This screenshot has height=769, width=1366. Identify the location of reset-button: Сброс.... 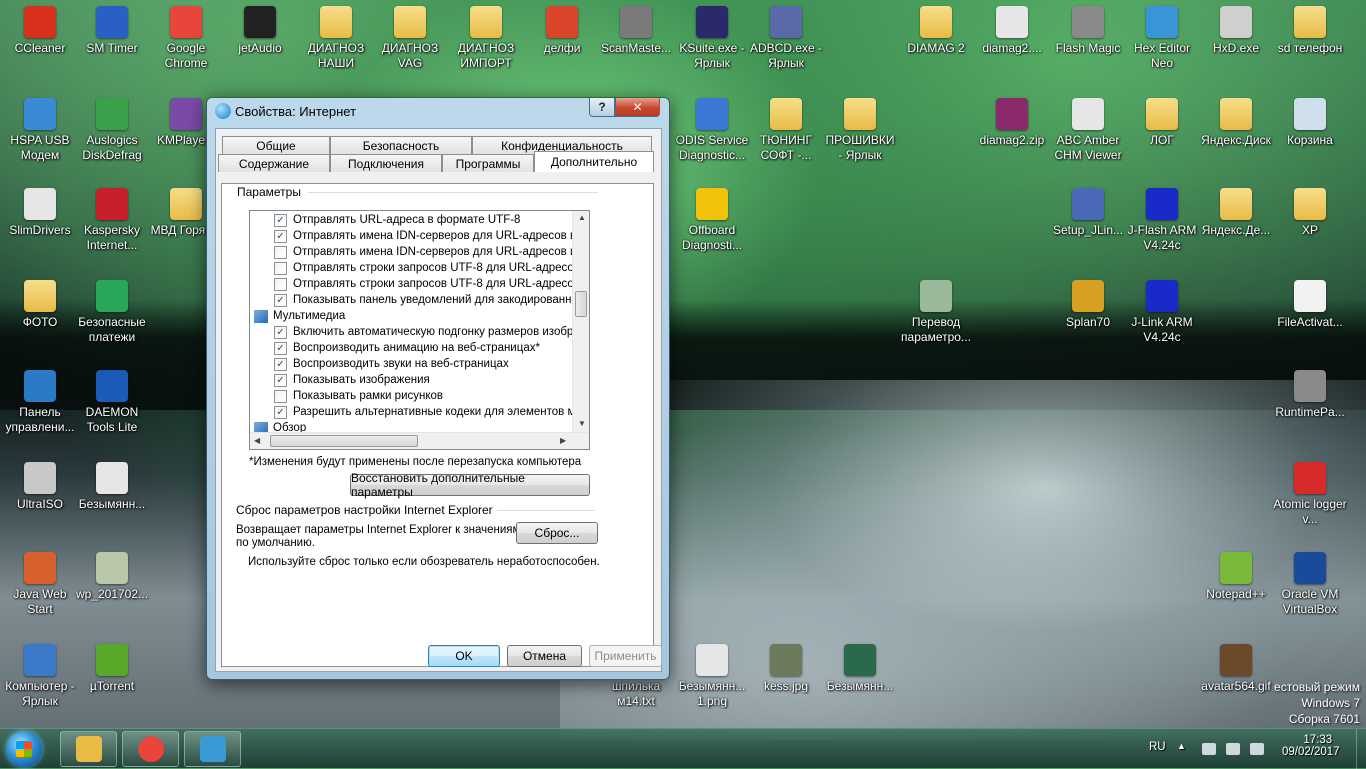
(557, 533).